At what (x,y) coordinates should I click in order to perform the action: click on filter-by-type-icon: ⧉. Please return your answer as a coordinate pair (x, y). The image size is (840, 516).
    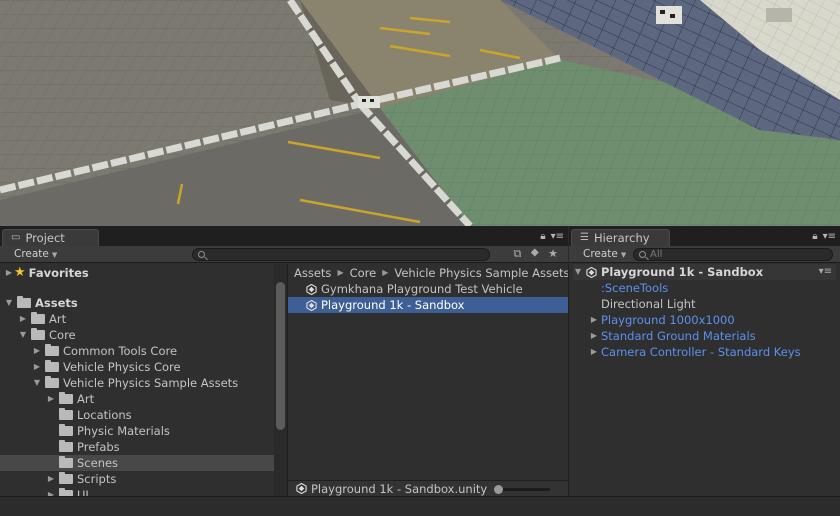
    Looking at the image, I should click on (517, 254).